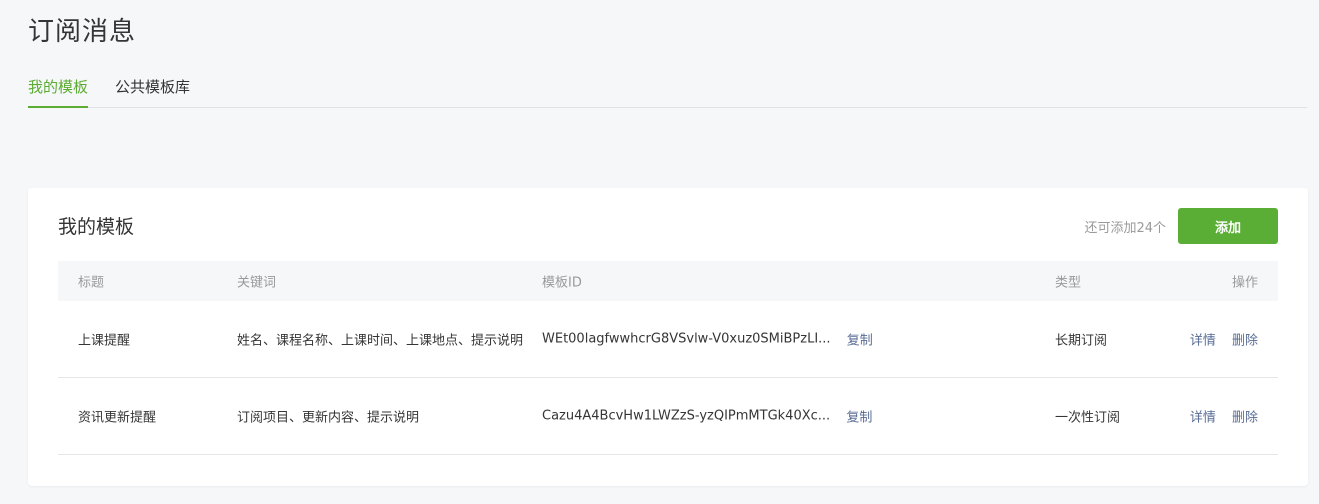 Image resolution: width=1319 pixels, height=504 pixels. Describe the element at coordinates (1081, 341) in the screenshot. I see `row-type: 长期订阅` at that location.